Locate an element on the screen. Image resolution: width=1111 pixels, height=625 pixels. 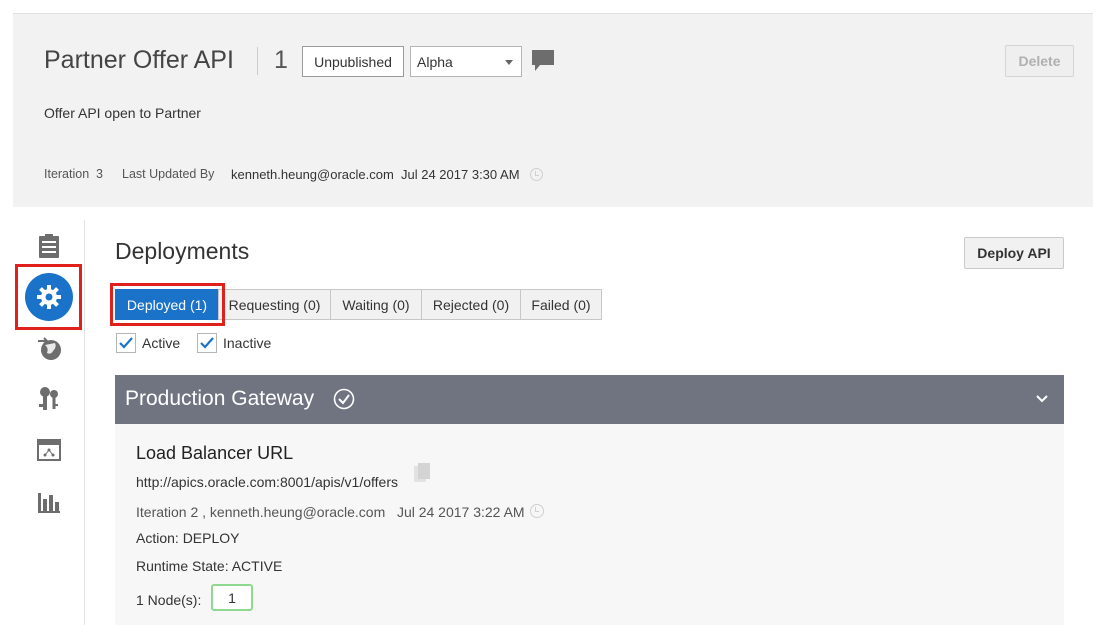
nodes-label: 1 Node(s): is located at coordinates (169, 600).